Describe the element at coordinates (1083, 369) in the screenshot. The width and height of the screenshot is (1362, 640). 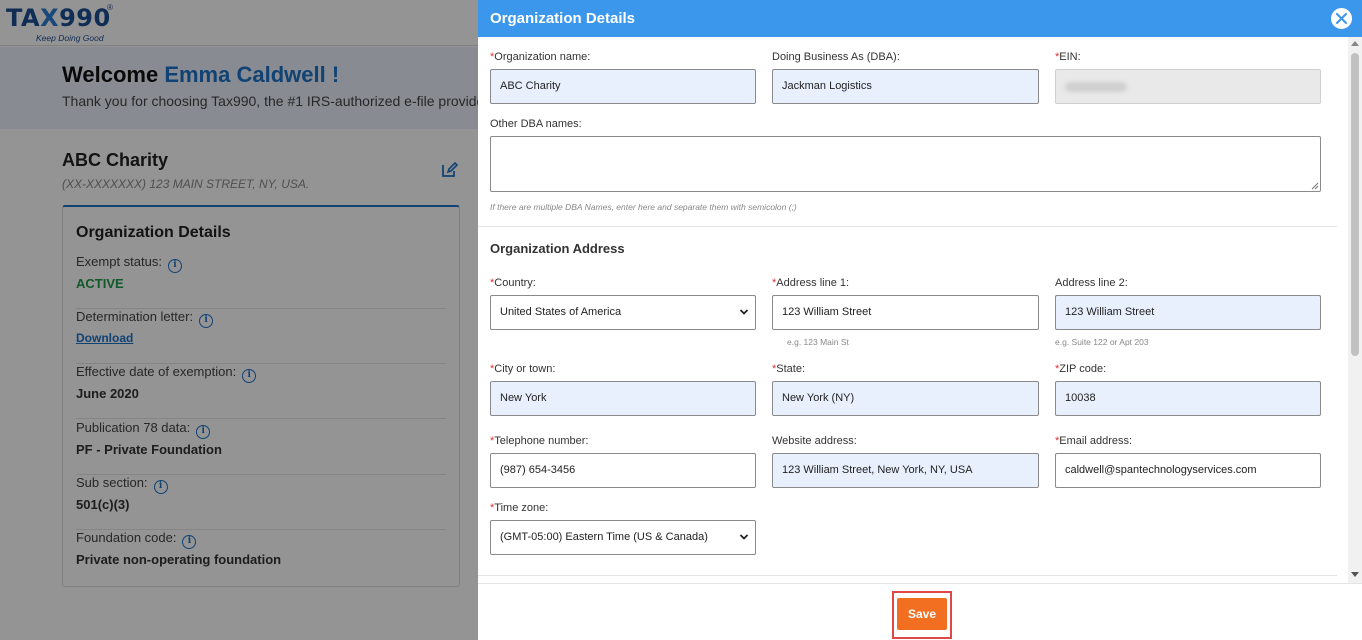
I see `zip-label-text: ZIP code:` at that location.